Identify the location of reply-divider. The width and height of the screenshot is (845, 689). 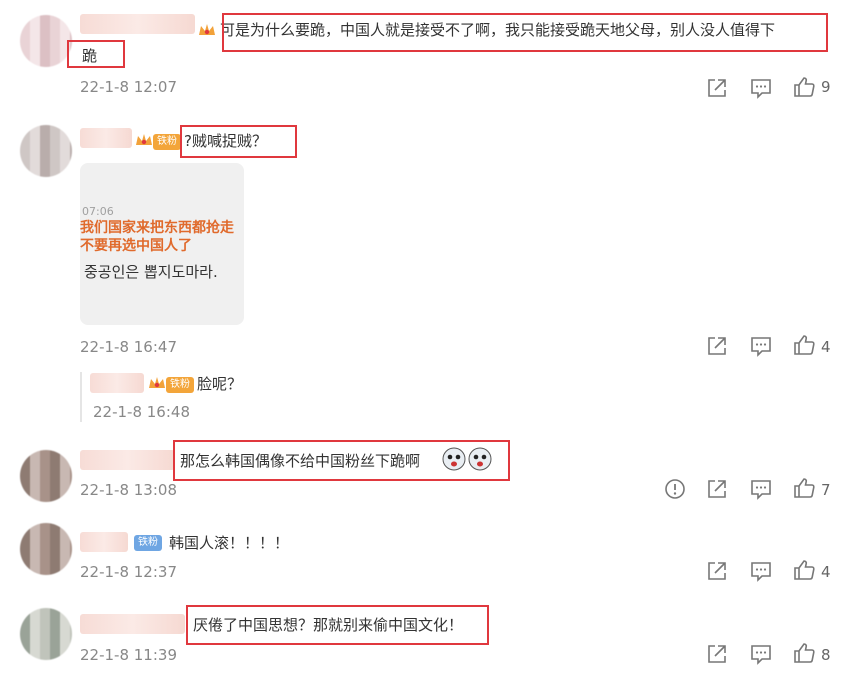
(81, 397).